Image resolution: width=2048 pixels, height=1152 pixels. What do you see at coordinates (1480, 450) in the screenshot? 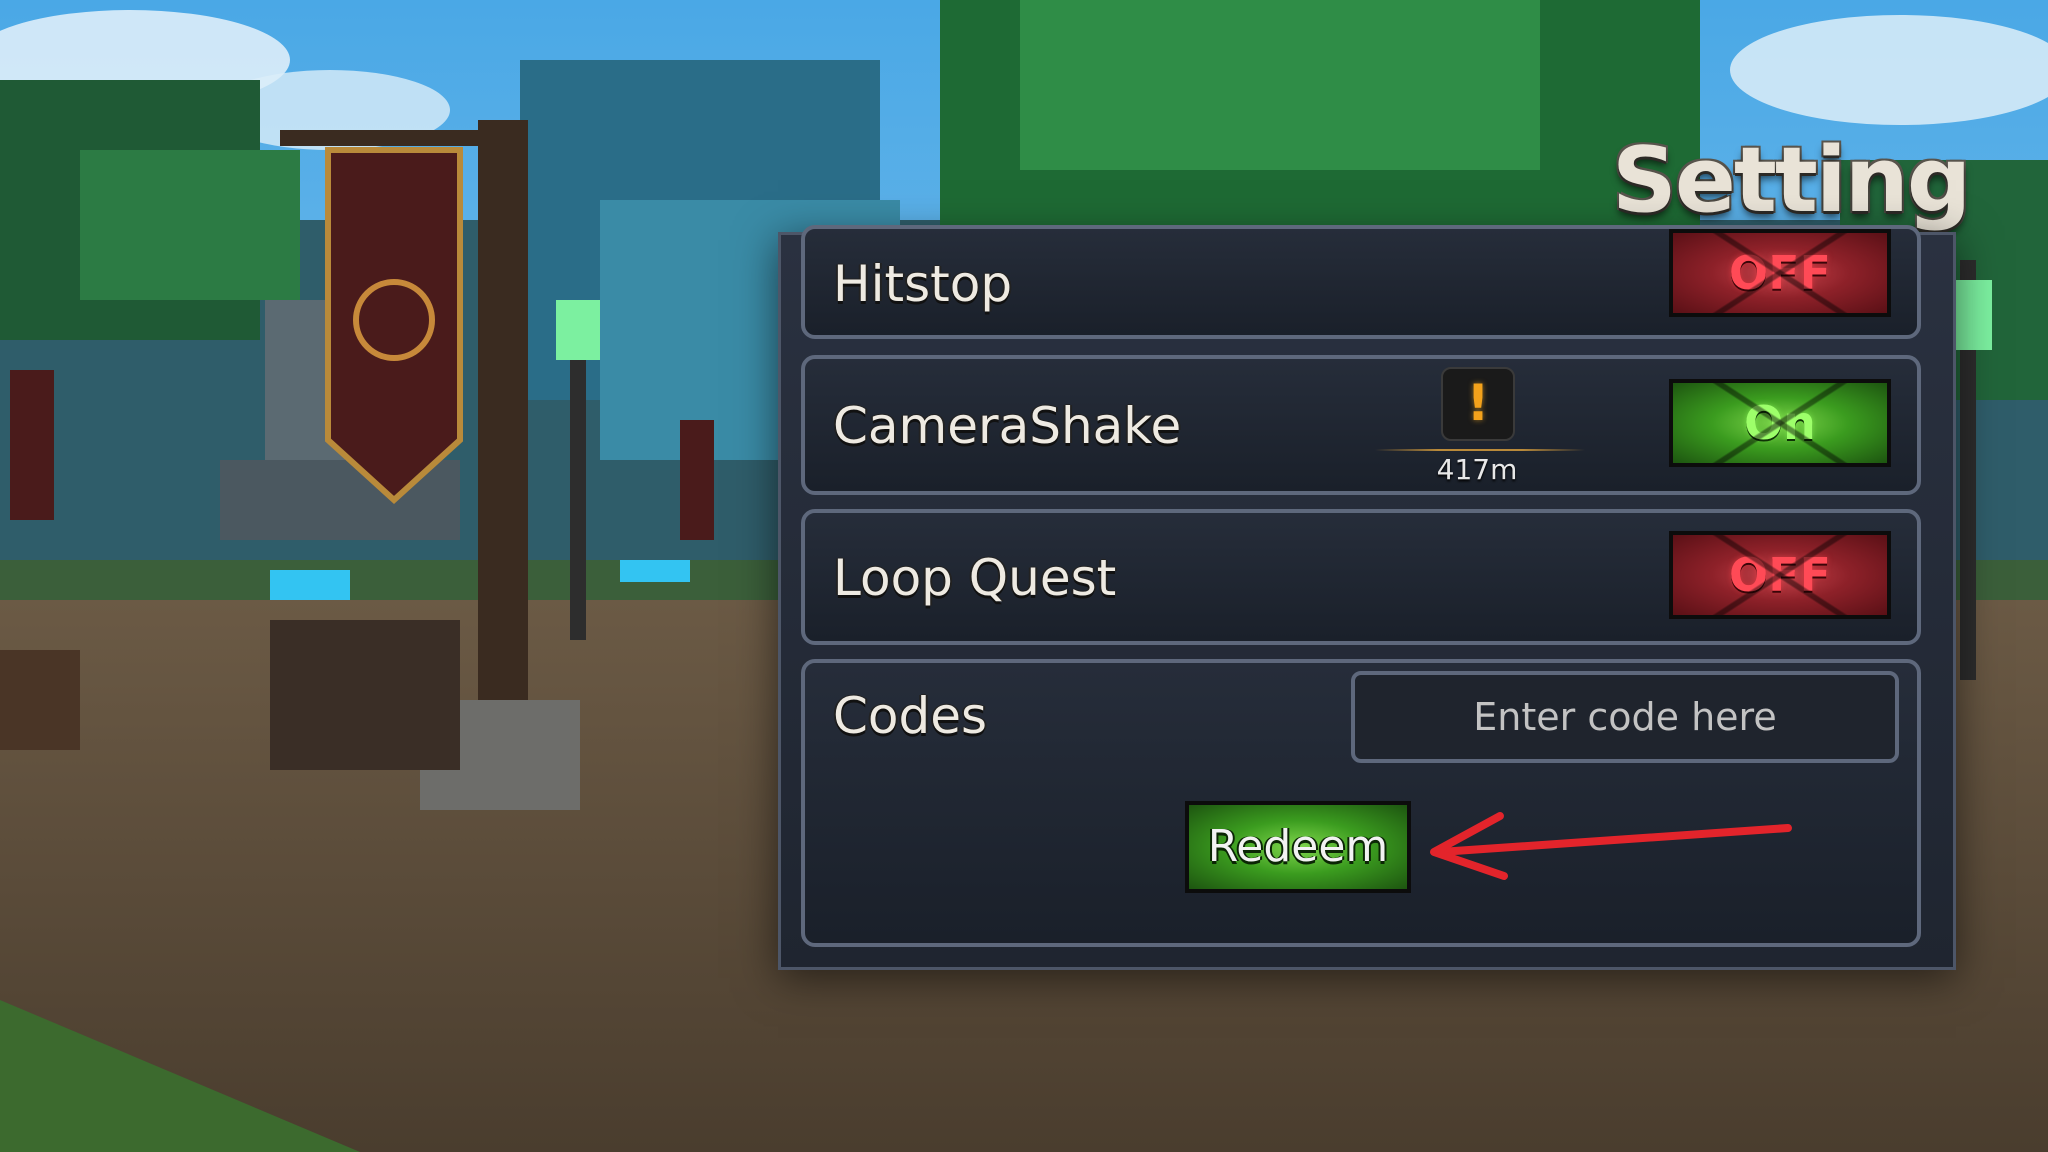
I see `waypoint-underline` at bounding box center [1480, 450].